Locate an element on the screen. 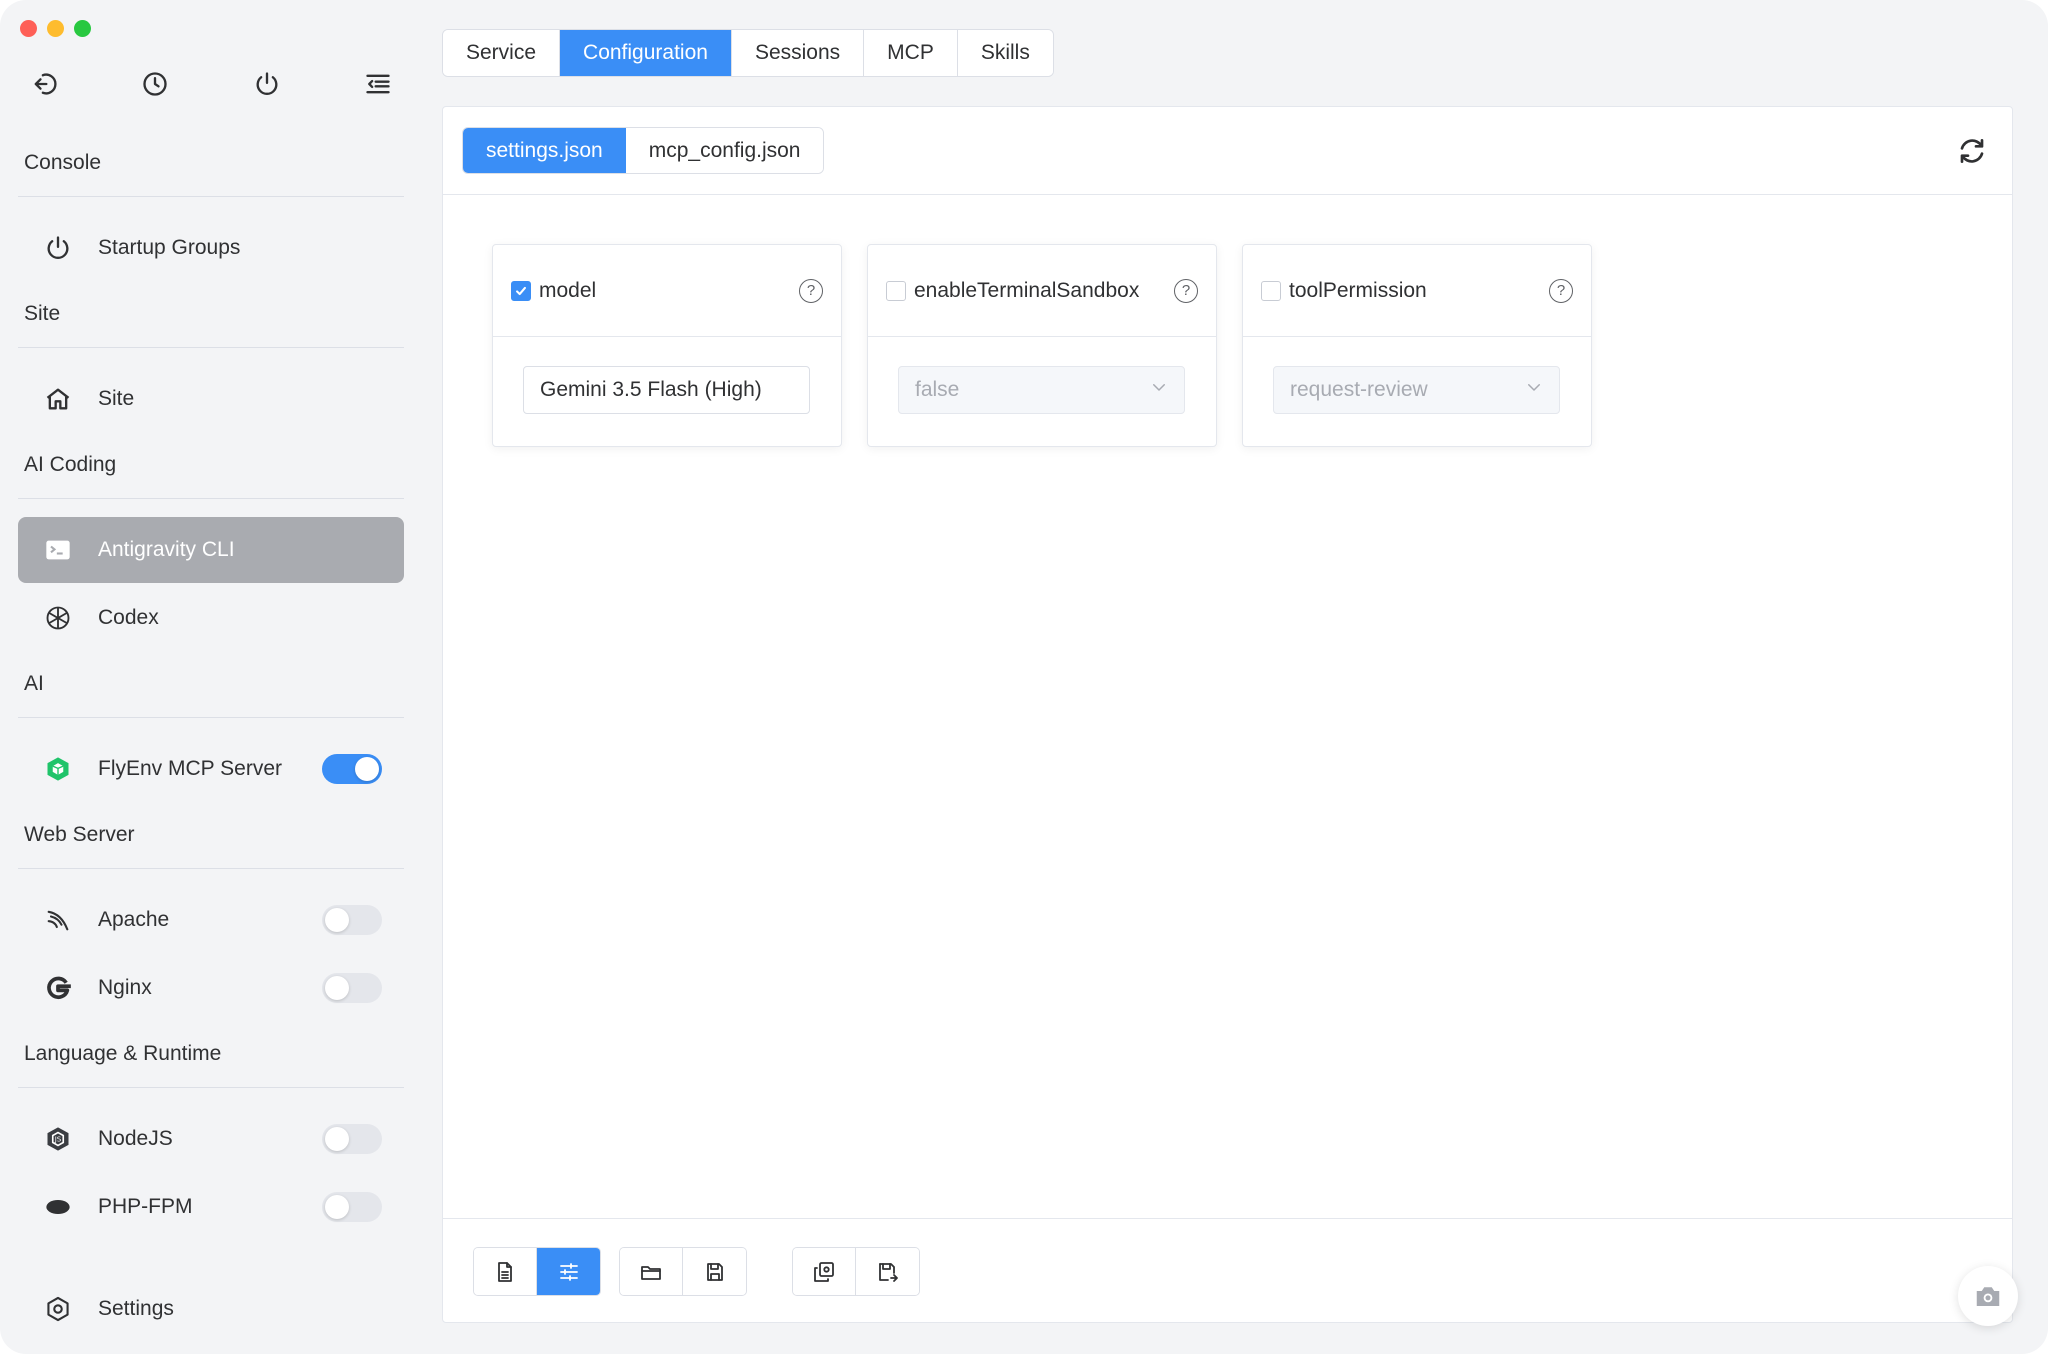 This screenshot has height=1354, width=2048. model-checkbox is located at coordinates (521, 290).